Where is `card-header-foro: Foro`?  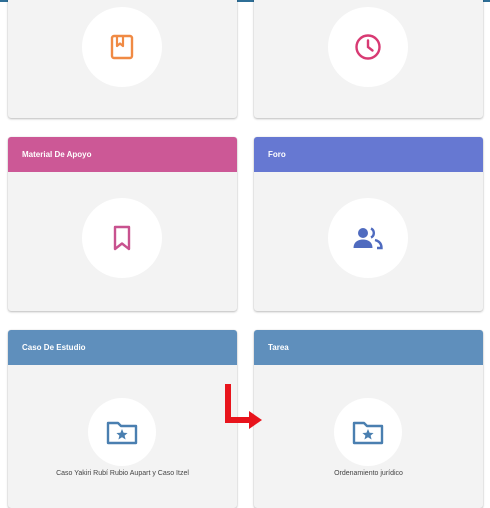 card-header-foro: Foro is located at coordinates (368, 154).